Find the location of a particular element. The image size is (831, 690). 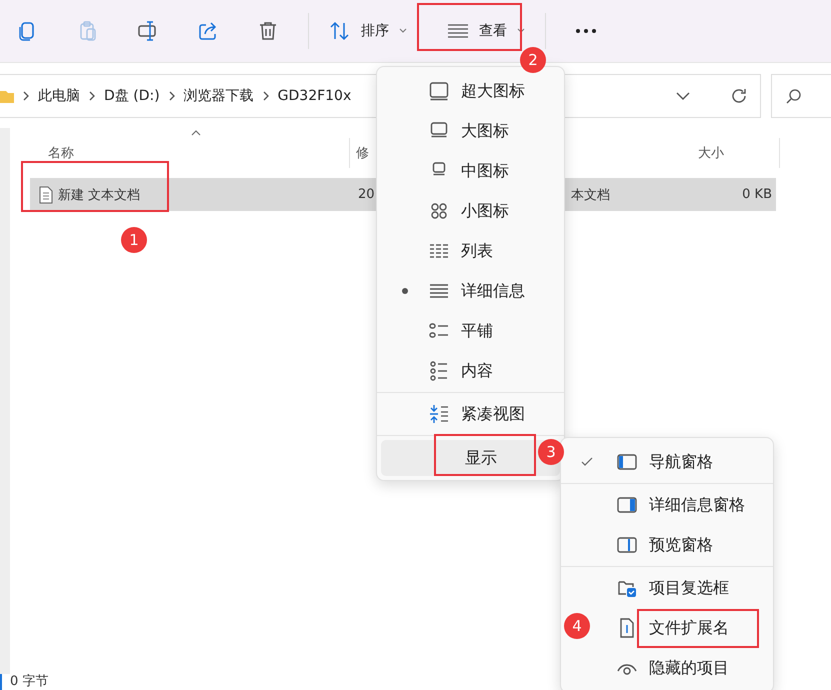

type-cell-text: 本文档 is located at coordinates (590, 195).